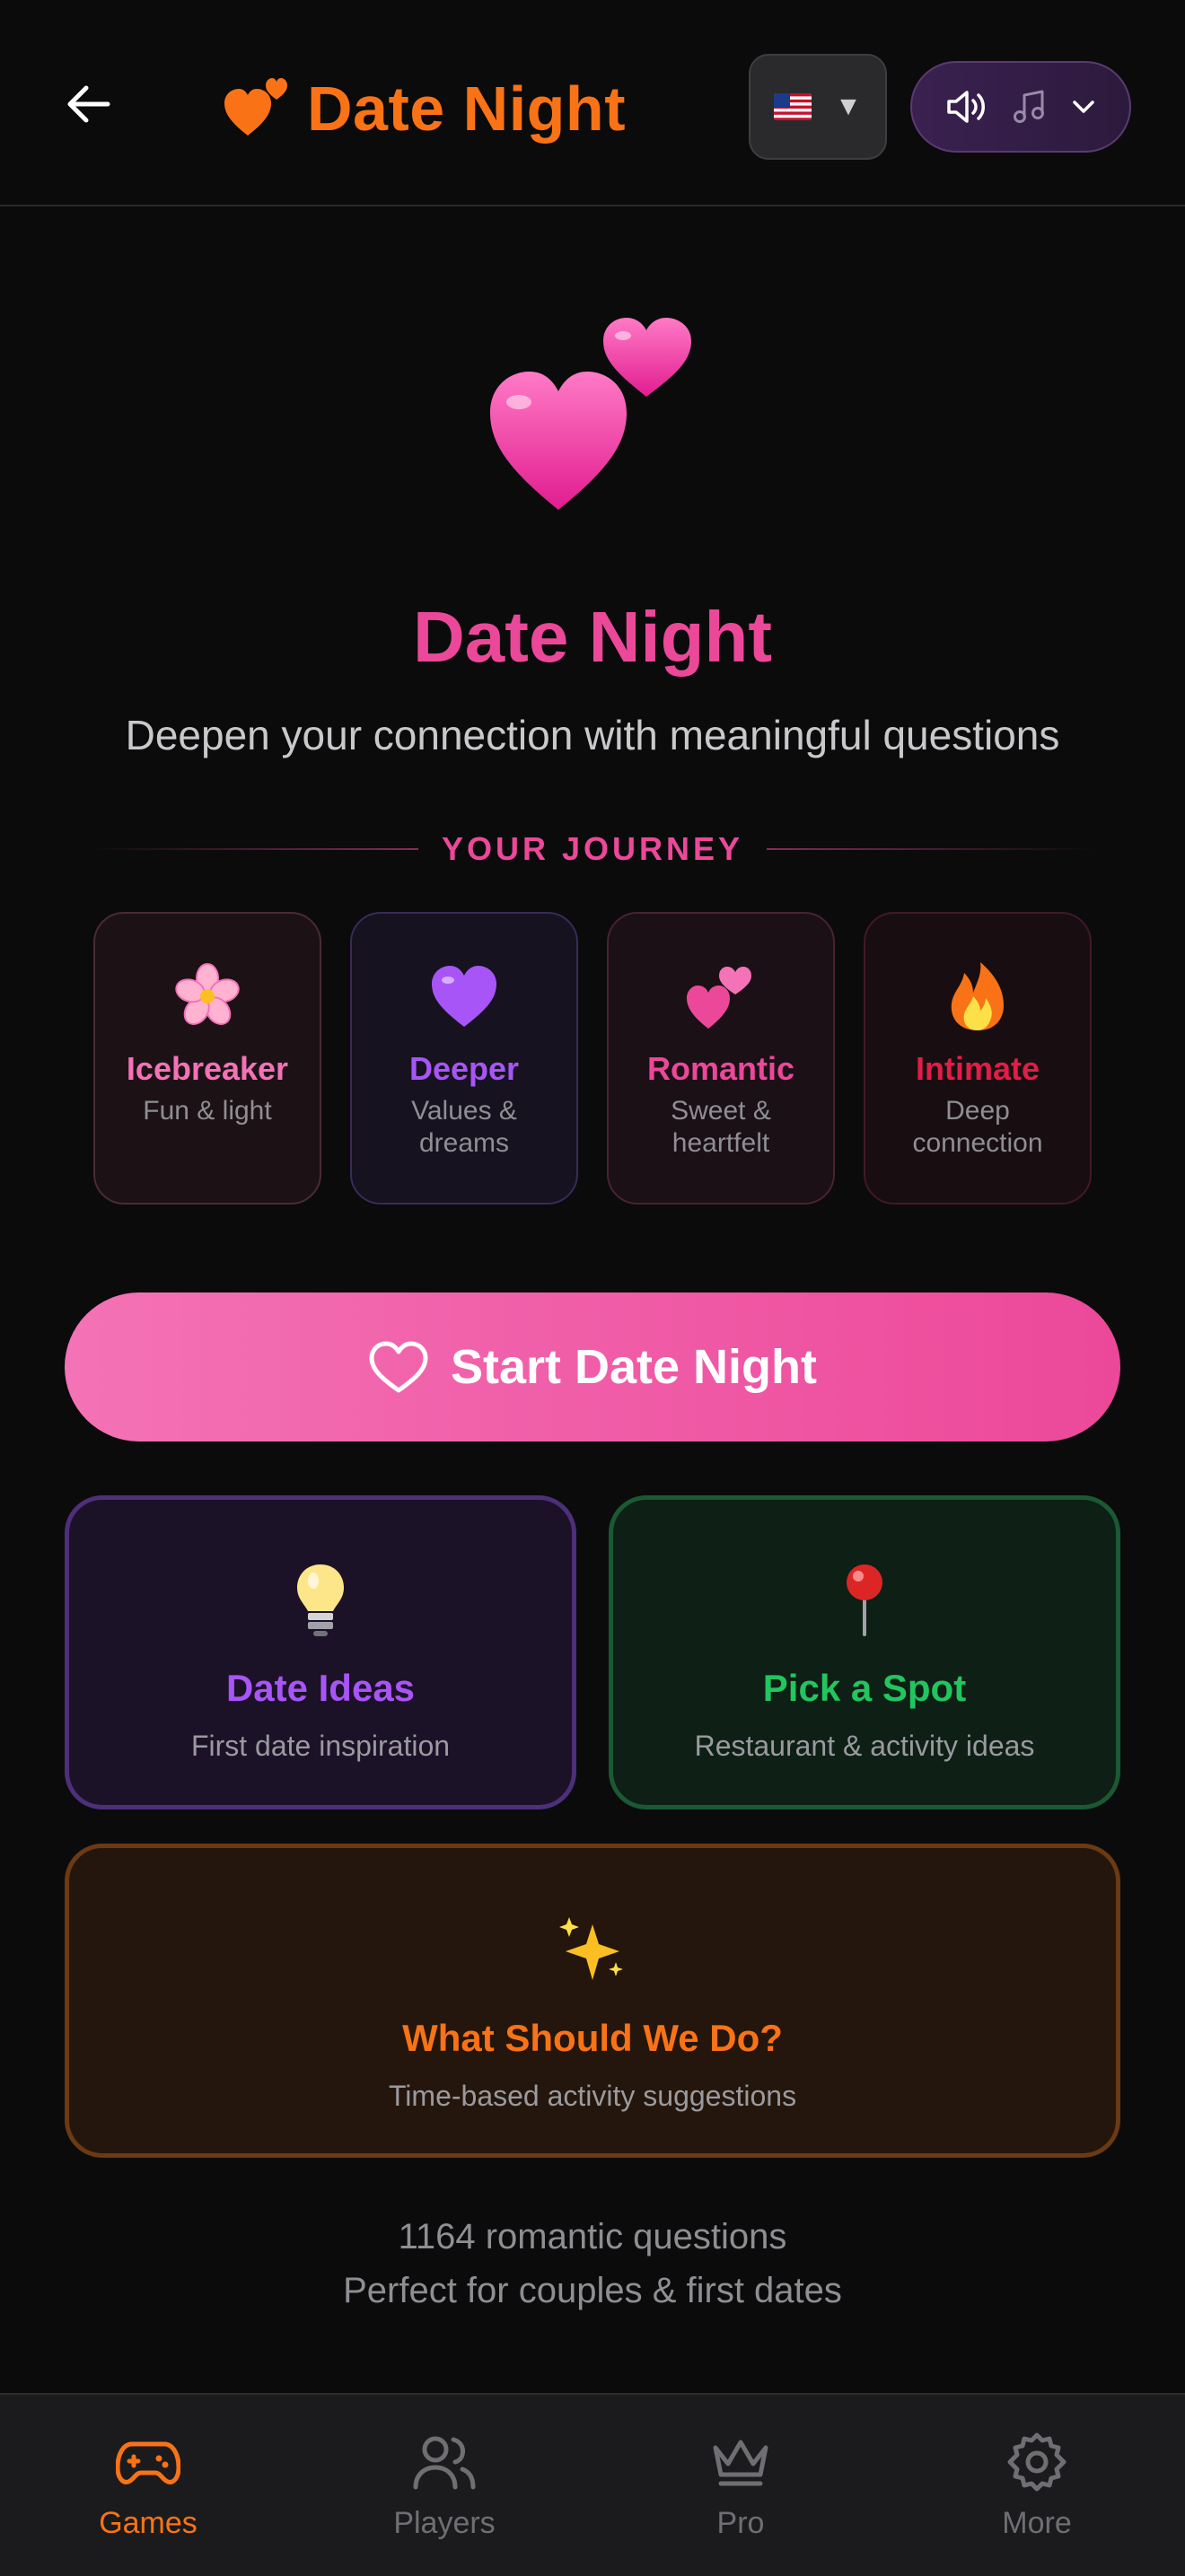 The image size is (1185, 2576). I want to click on stage-intimate: Intimate Deep connection, so click(978, 1058).